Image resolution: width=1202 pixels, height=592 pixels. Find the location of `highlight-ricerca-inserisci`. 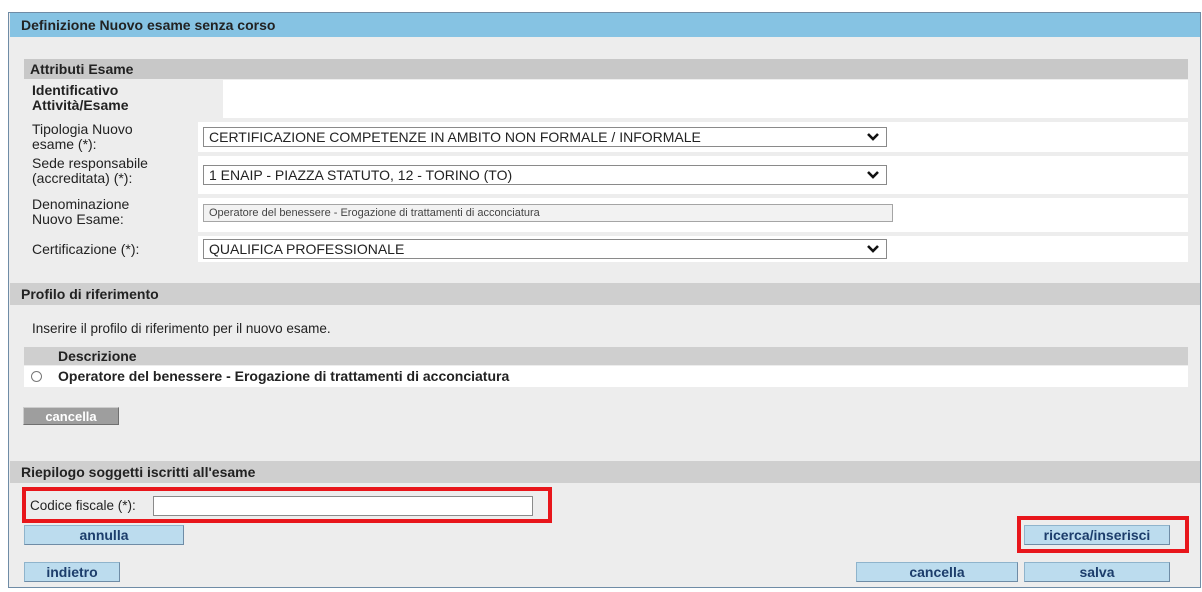

highlight-ricerca-inserisci is located at coordinates (1103, 534).